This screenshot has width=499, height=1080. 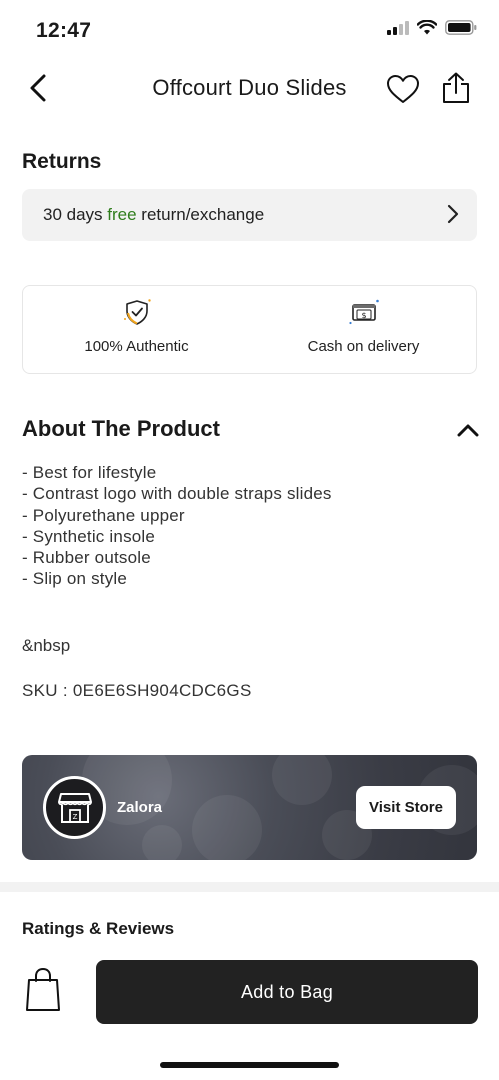 I want to click on cash-icon: $, so click(x=363, y=312).